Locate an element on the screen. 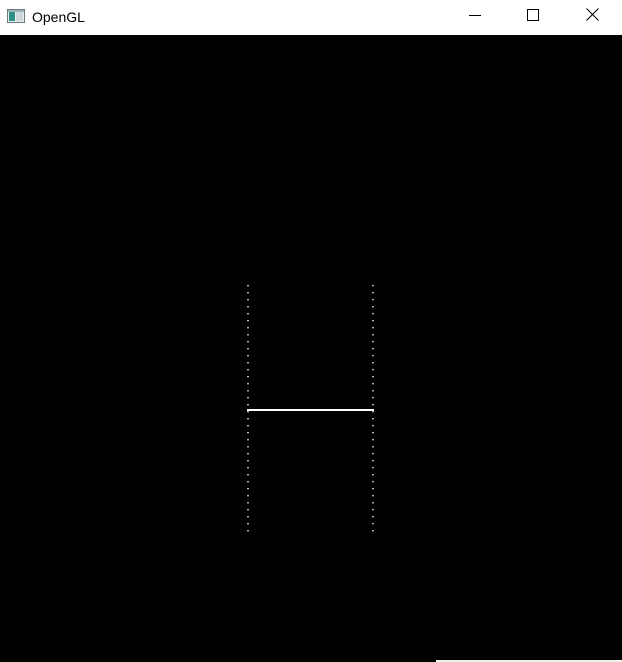 This screenshot has height=662, width=622. title-bar: OpenGL is located at coordinates (311, 17).